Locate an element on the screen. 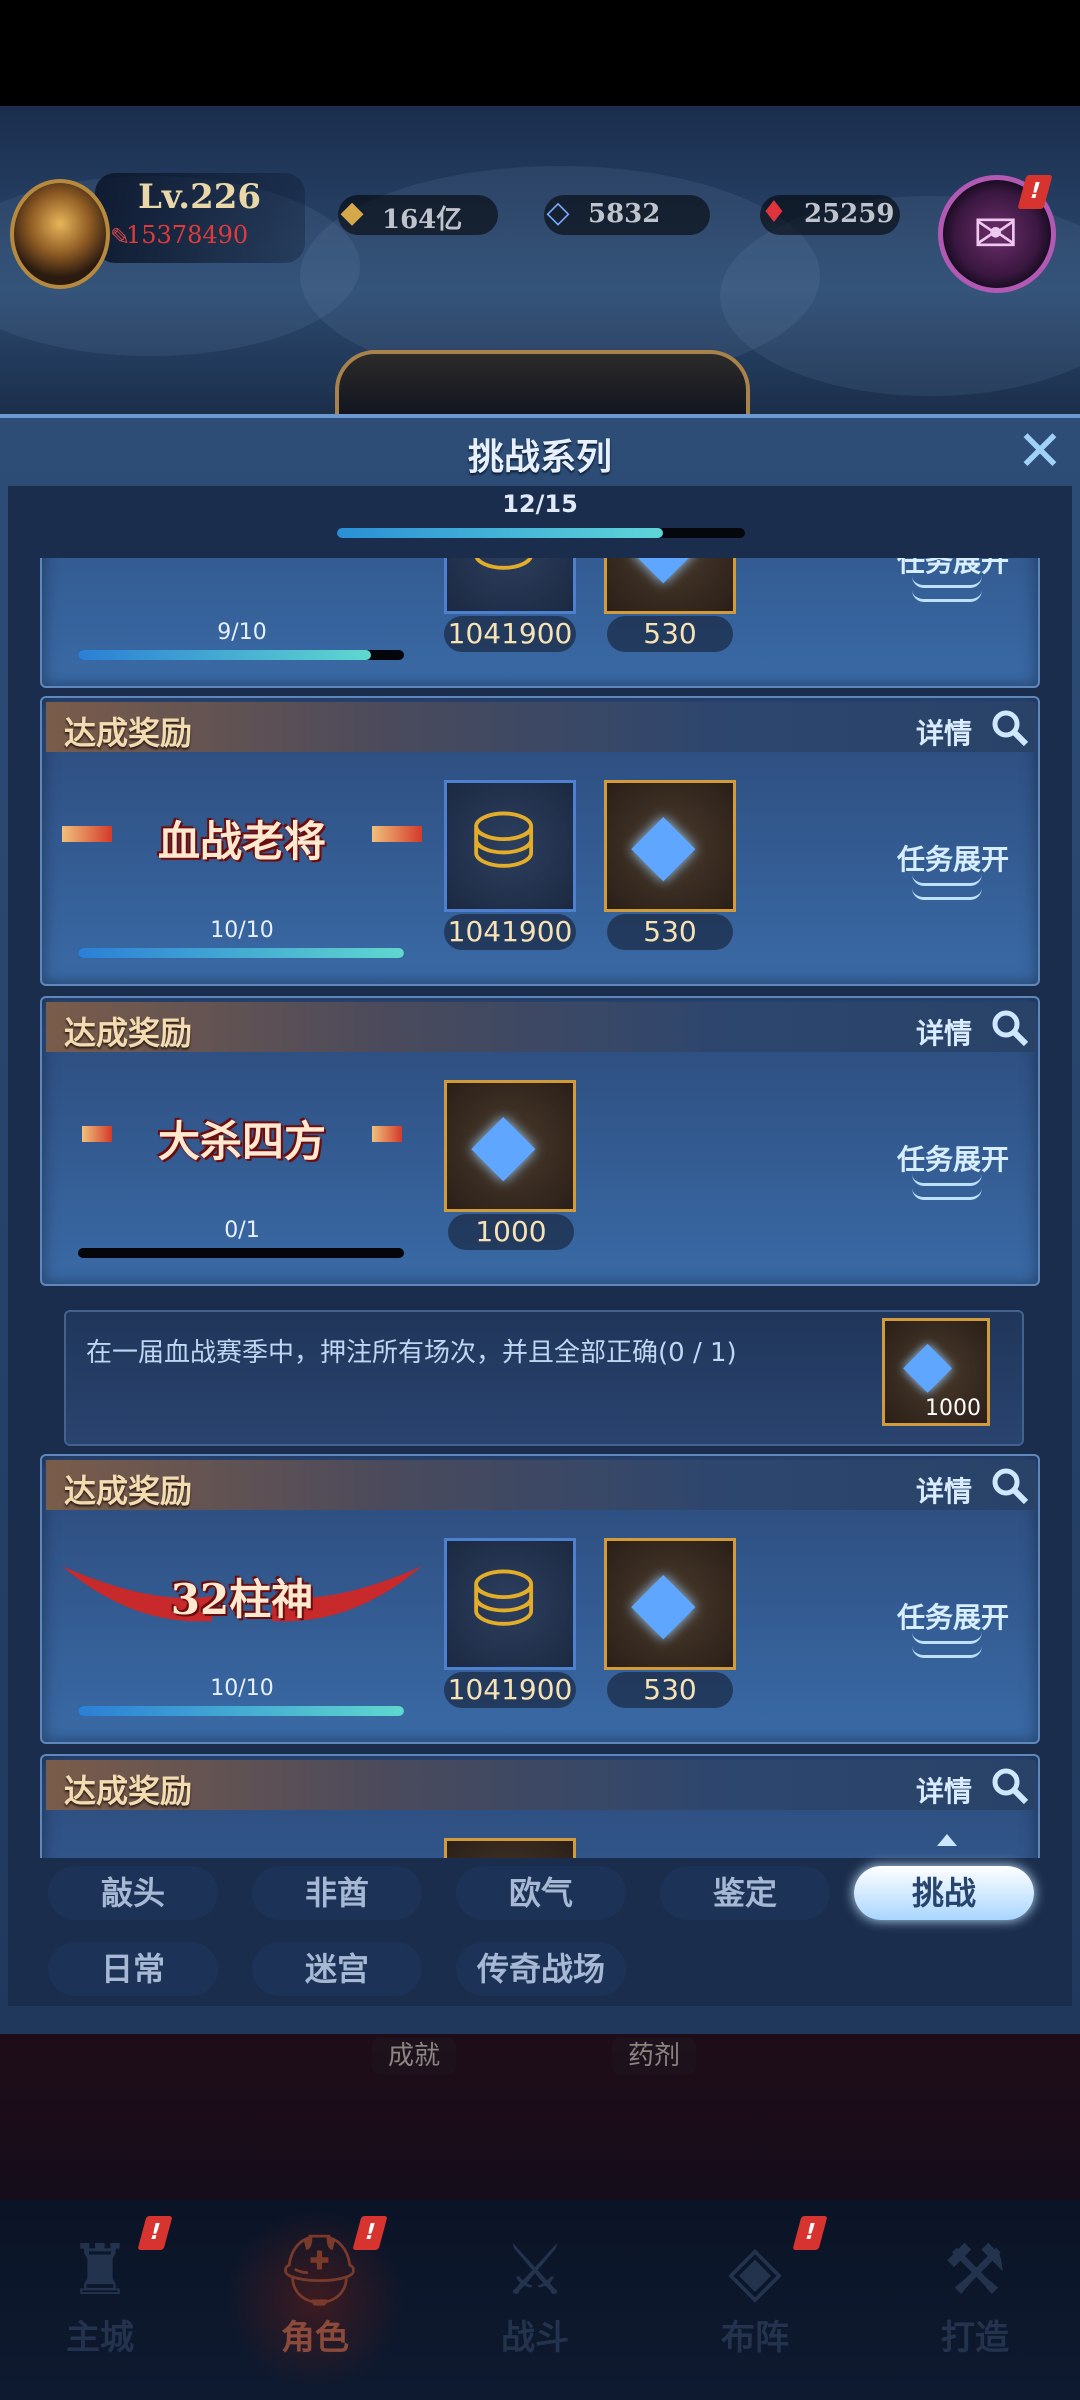 This screenshot has width=1080, height=2400. helmet-icon: ⛑ is located at coordinates (319, 2270).